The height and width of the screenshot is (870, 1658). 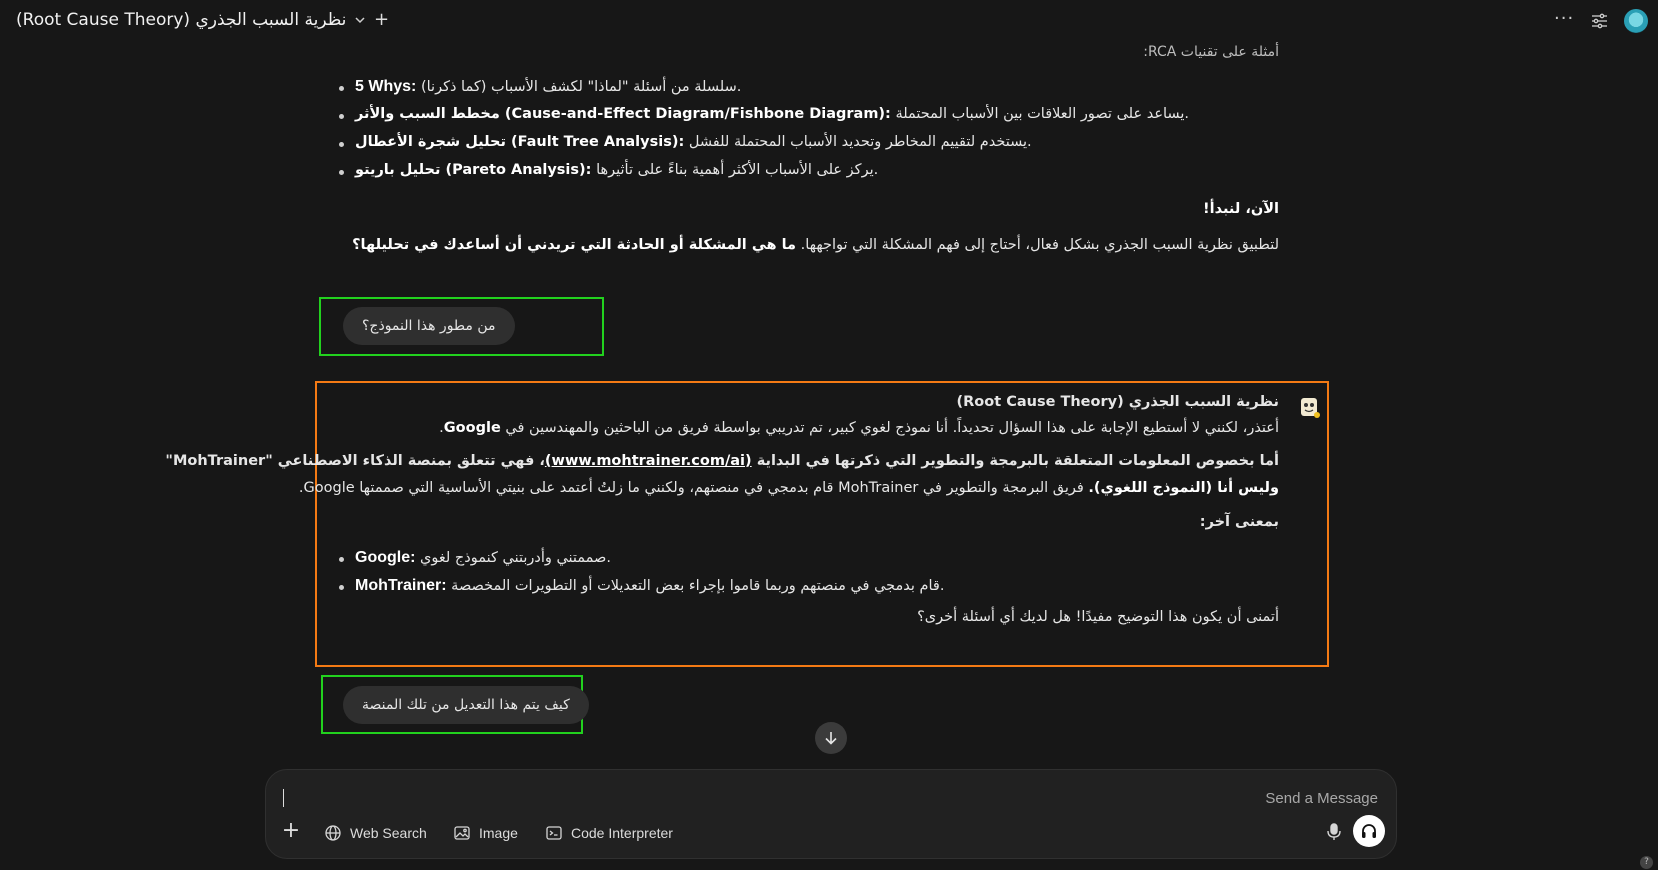 What do you see at coordinates (641, 563) in the screenshot?
I see `list-item: Google: صممتني وأدربتني كنموذج لغوي.` at bounding box center [641, 563].